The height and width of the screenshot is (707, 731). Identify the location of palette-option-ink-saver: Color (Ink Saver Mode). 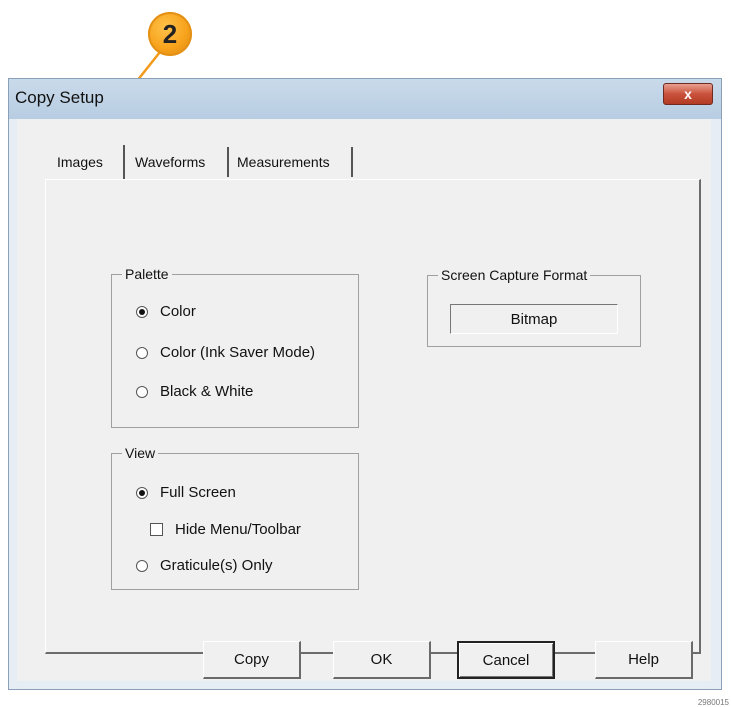
(225, 352).